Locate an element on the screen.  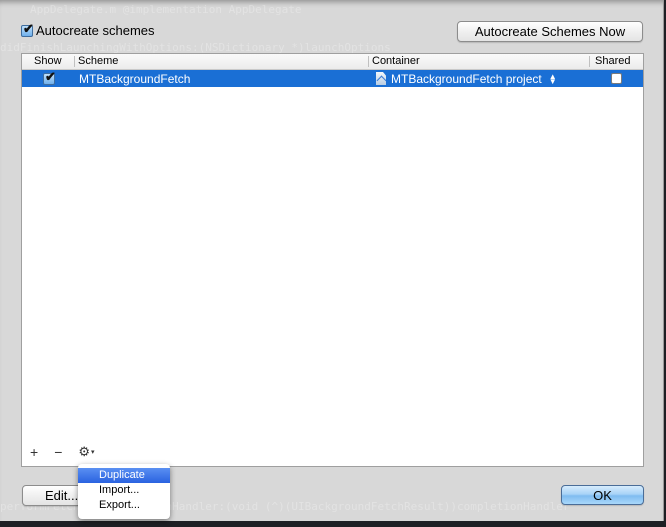
table-header: Show Scheme Container Shared is located at coordinates (332, 62).